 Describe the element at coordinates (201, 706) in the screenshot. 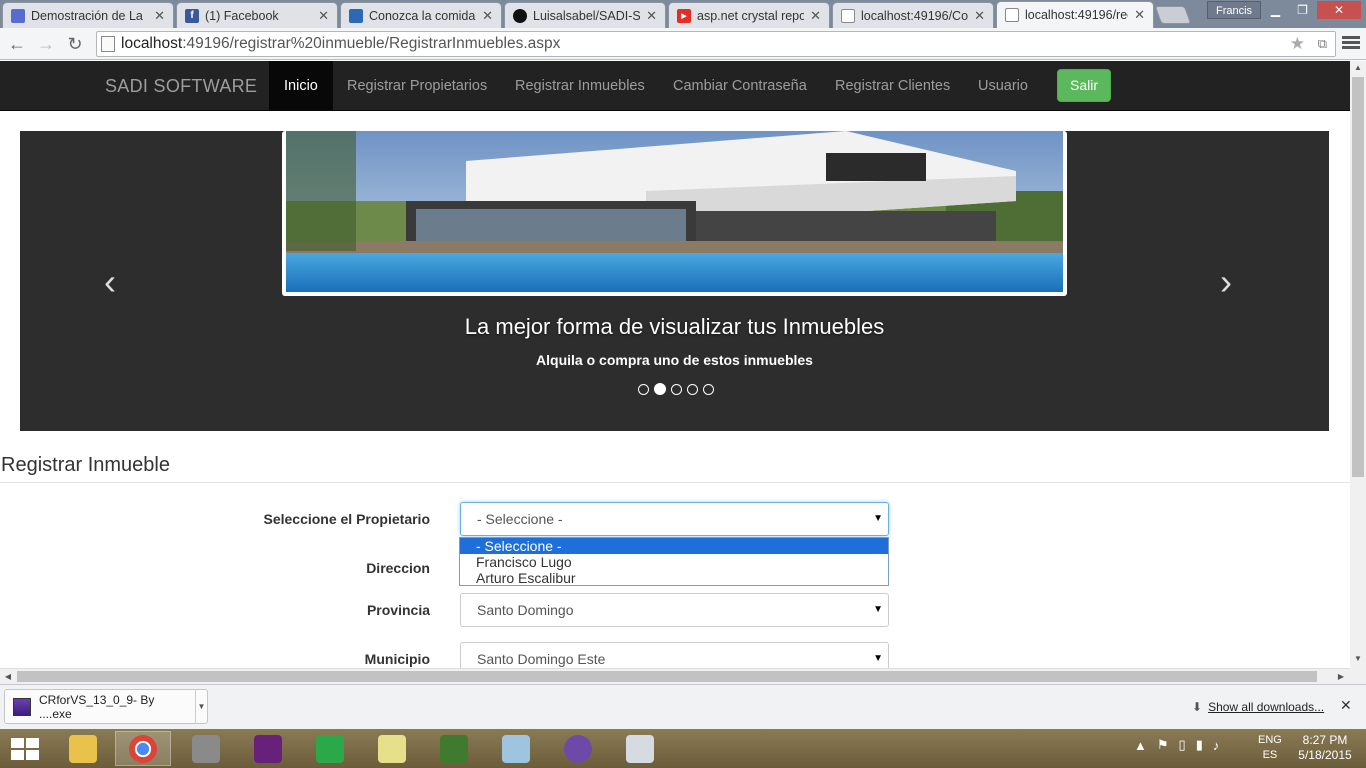

I see `chevron-down-icon: ▼` at that location.